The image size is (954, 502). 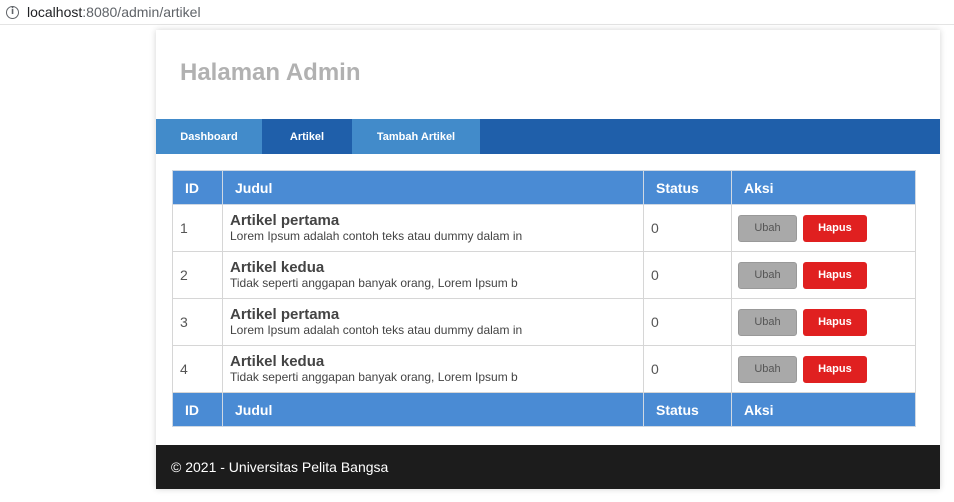 What do you see at coordinates (433, 409) in the screenshot?
I see `footer-judul: Judul` at bounding box center [433, 409].